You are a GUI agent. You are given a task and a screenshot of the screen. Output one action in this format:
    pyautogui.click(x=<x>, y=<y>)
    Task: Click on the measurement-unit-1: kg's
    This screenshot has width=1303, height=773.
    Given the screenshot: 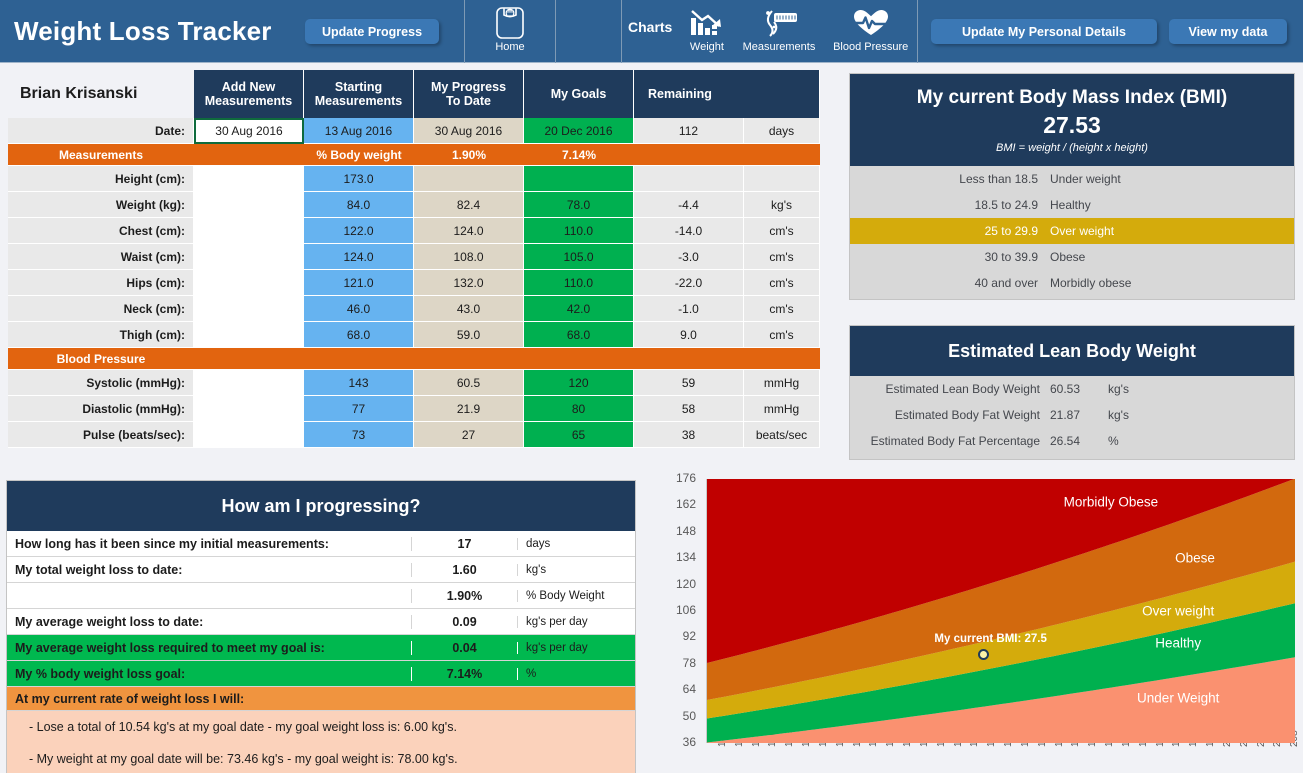 What is the action you would take?
    pyautogui.click(x=782, y=205)
    